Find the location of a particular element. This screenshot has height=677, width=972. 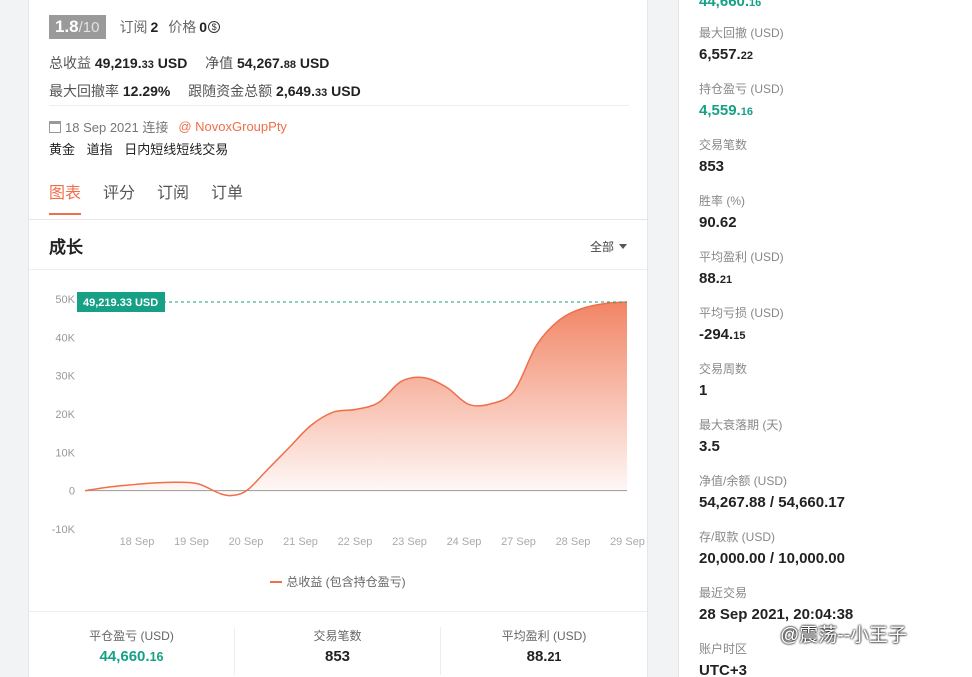

y-tick-label: -10K is located at coordinates (64, 530).